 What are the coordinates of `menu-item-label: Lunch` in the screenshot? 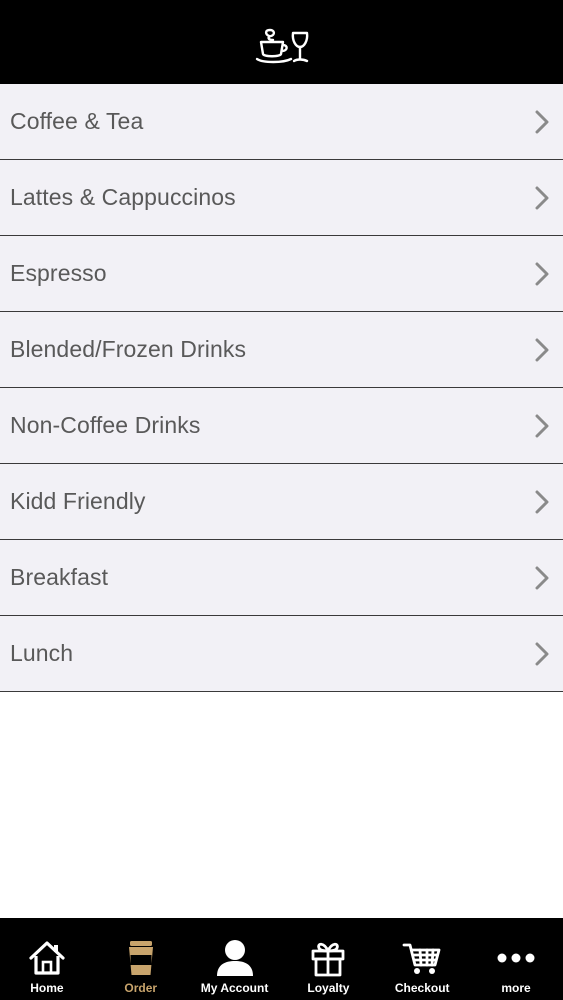 It's located at (42, 653).